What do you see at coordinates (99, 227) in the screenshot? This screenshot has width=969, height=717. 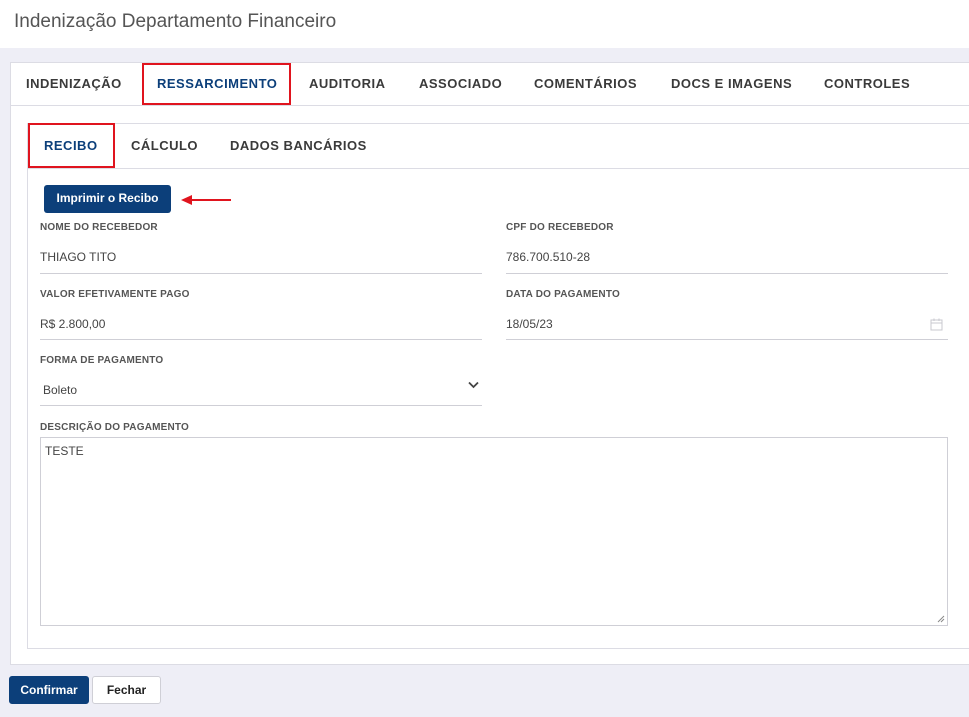 I see `nome-label: NOME DO RECEBEDOR` at bounding box center [99, 227].